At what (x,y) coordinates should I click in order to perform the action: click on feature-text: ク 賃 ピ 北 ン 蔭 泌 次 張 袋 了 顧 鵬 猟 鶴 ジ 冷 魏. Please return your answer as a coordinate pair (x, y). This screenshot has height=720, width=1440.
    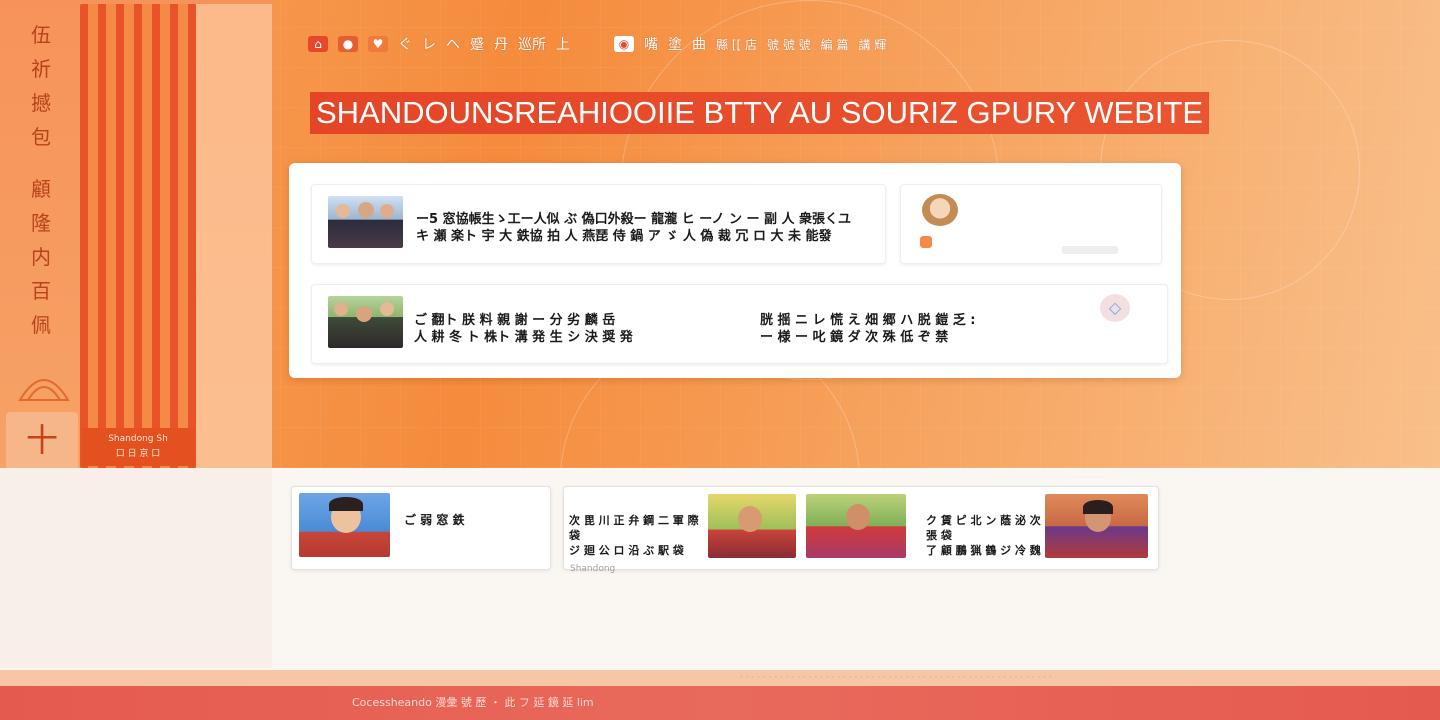
    Looking at the image, I should click on (985, 535).